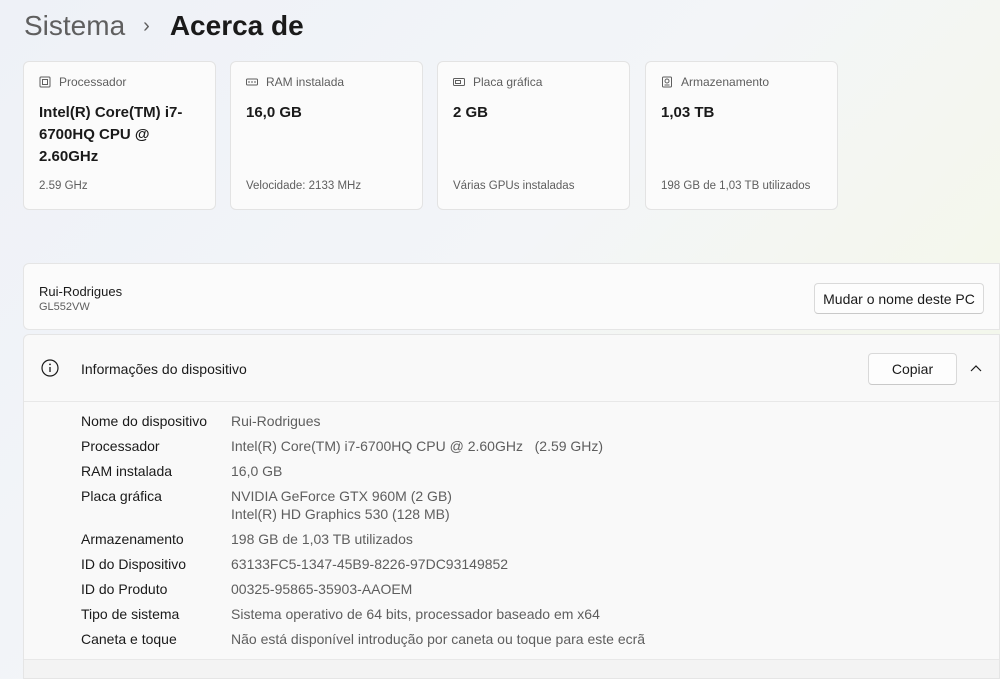 The height and width of the screenshot is (679, 1000). Describe the element at coordinates (130, 614) in the screenshot. I see `spec-key: Tipo de sistema` at that location.